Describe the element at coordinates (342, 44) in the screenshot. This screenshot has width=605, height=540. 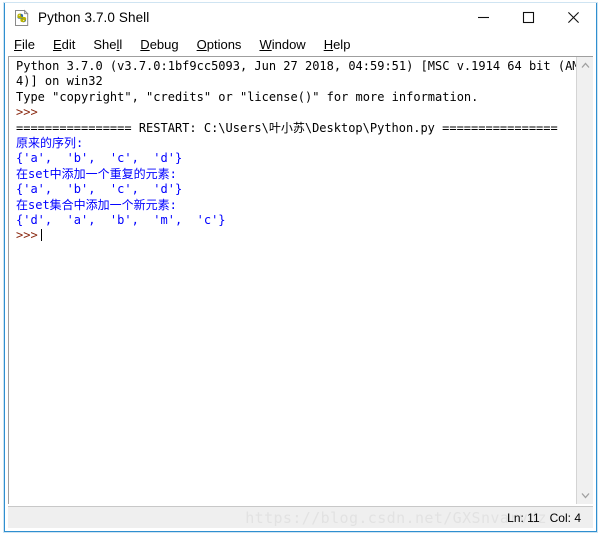
I see `menu-item-help: Help` at that location.